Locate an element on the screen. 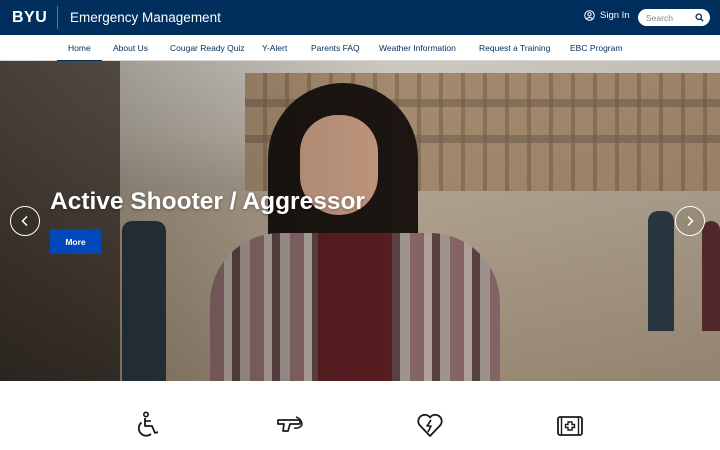 This screenshot has width=720, height=450. more-button: More is located at coordinates (75, 241).